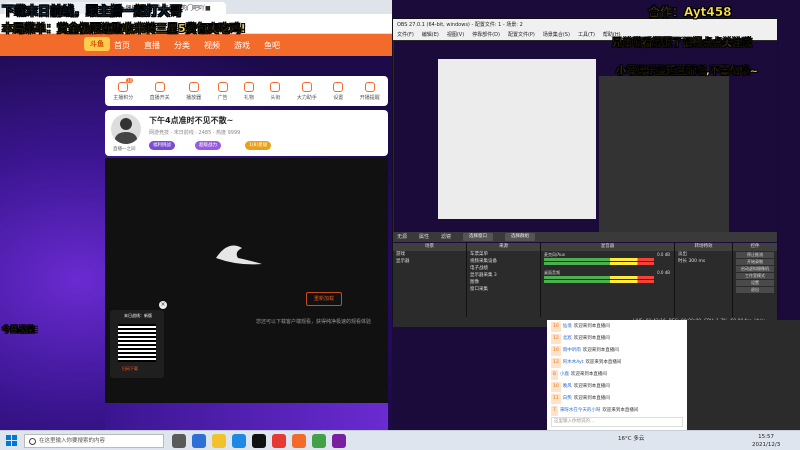 The height and width of the screenshot is (450, 800). What do you see at coordinates (556, 351) in the screenshot?
I see `fan-badge: 10` at bounding box center [556, 351].